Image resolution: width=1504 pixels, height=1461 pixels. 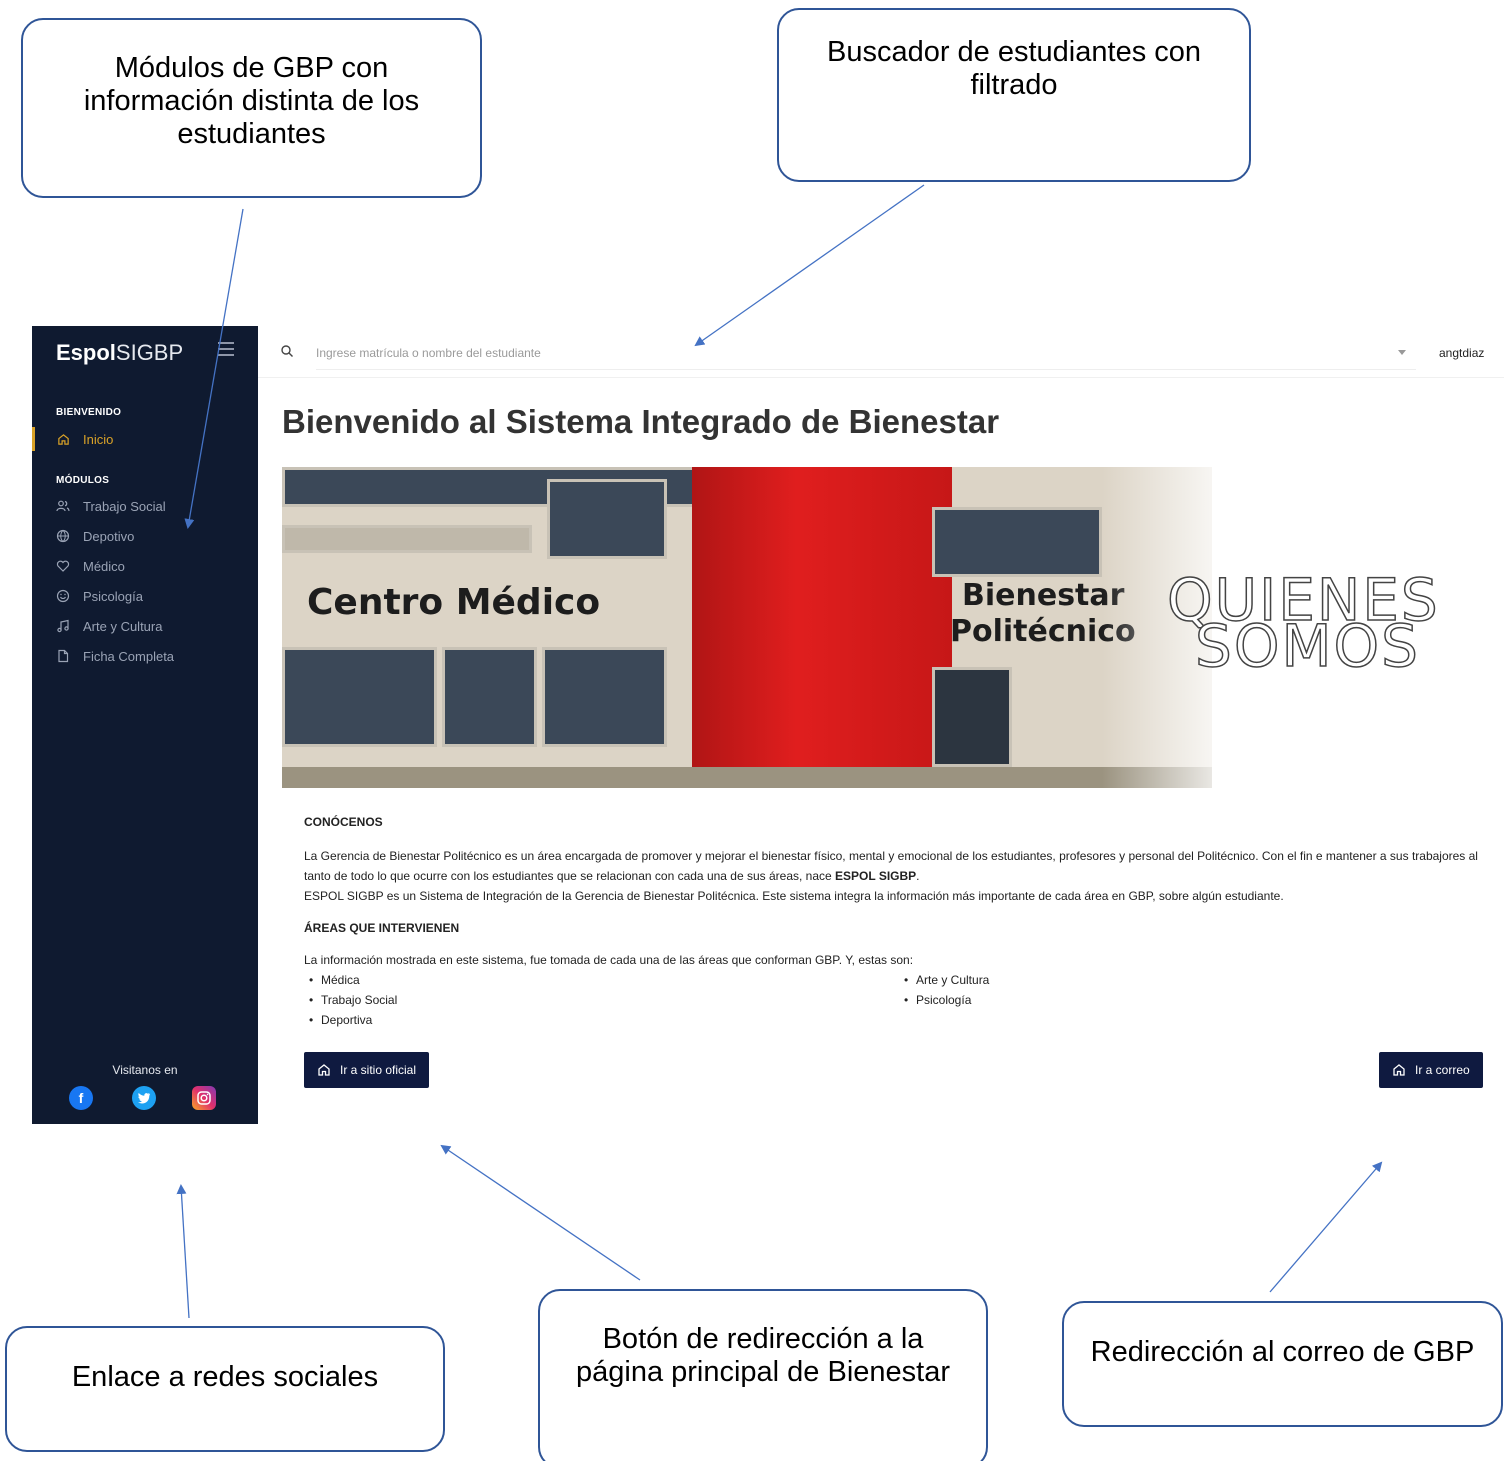 I want to click on search-icon, so click(x=287, y=351).